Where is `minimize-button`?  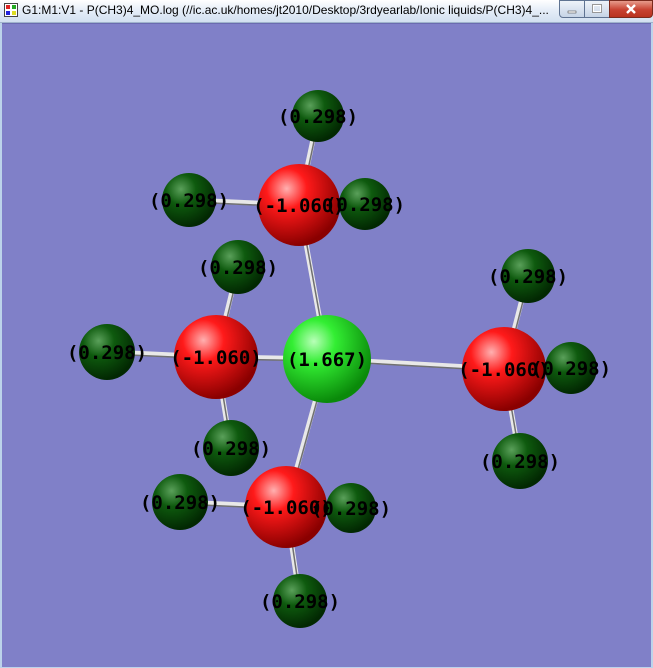
minimize-button is located at coordinates (572, 9).